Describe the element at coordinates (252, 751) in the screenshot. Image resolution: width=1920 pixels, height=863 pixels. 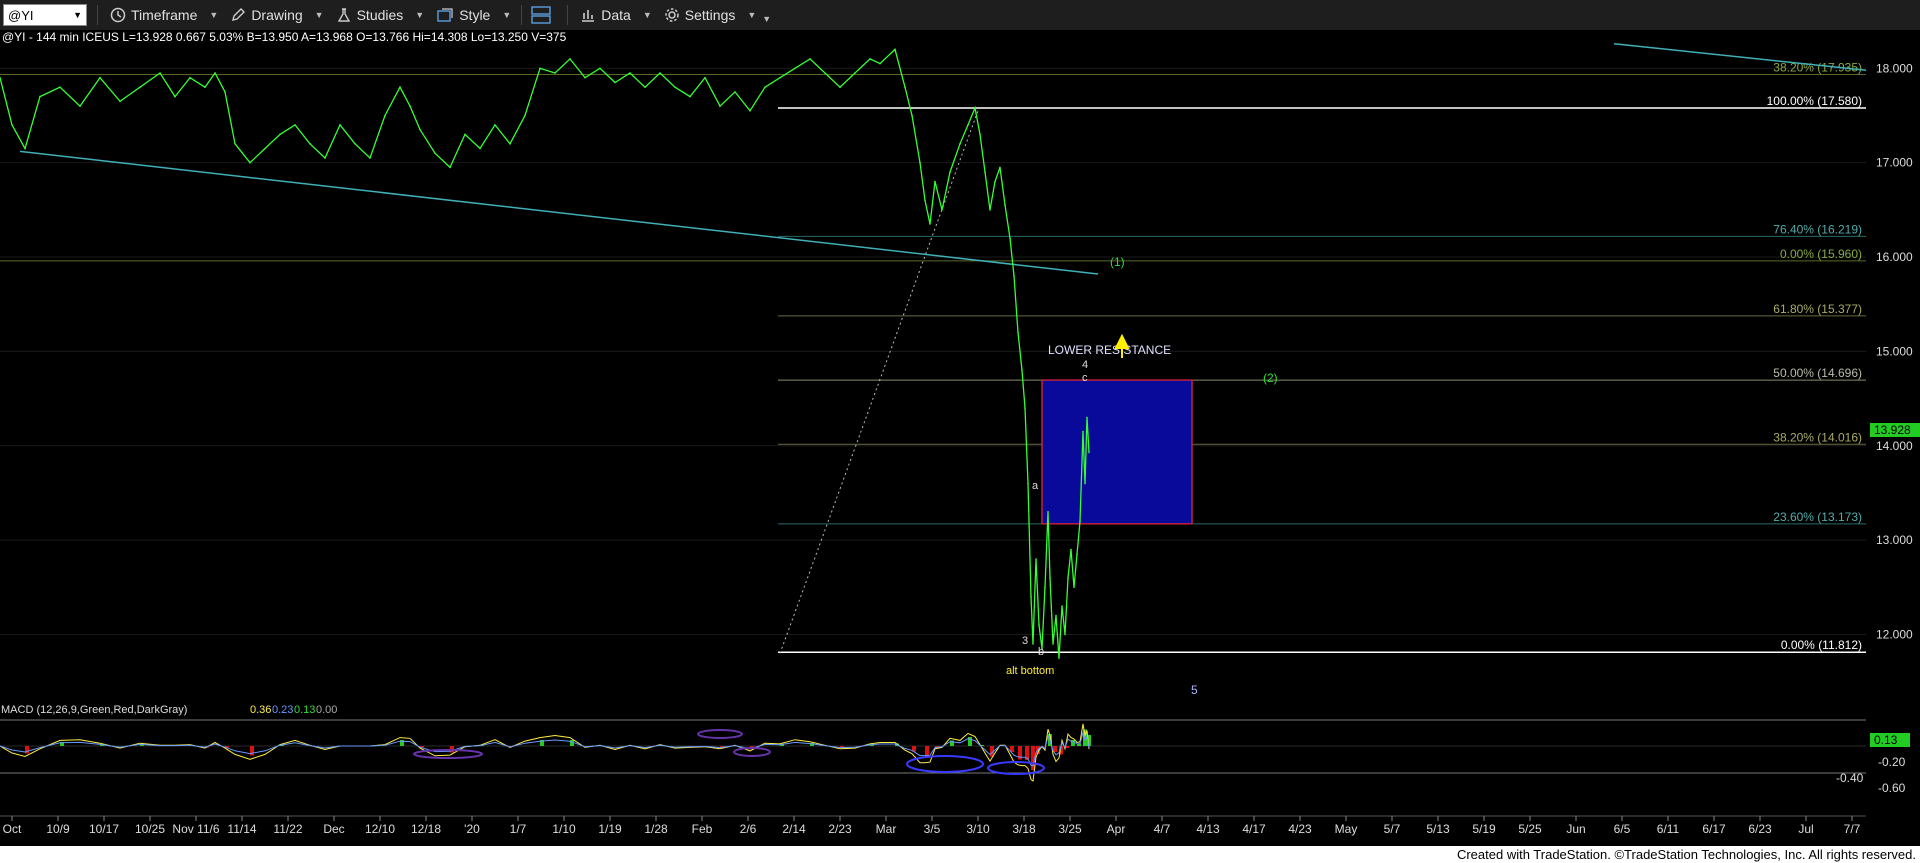
I see `macd-bar` at that location.